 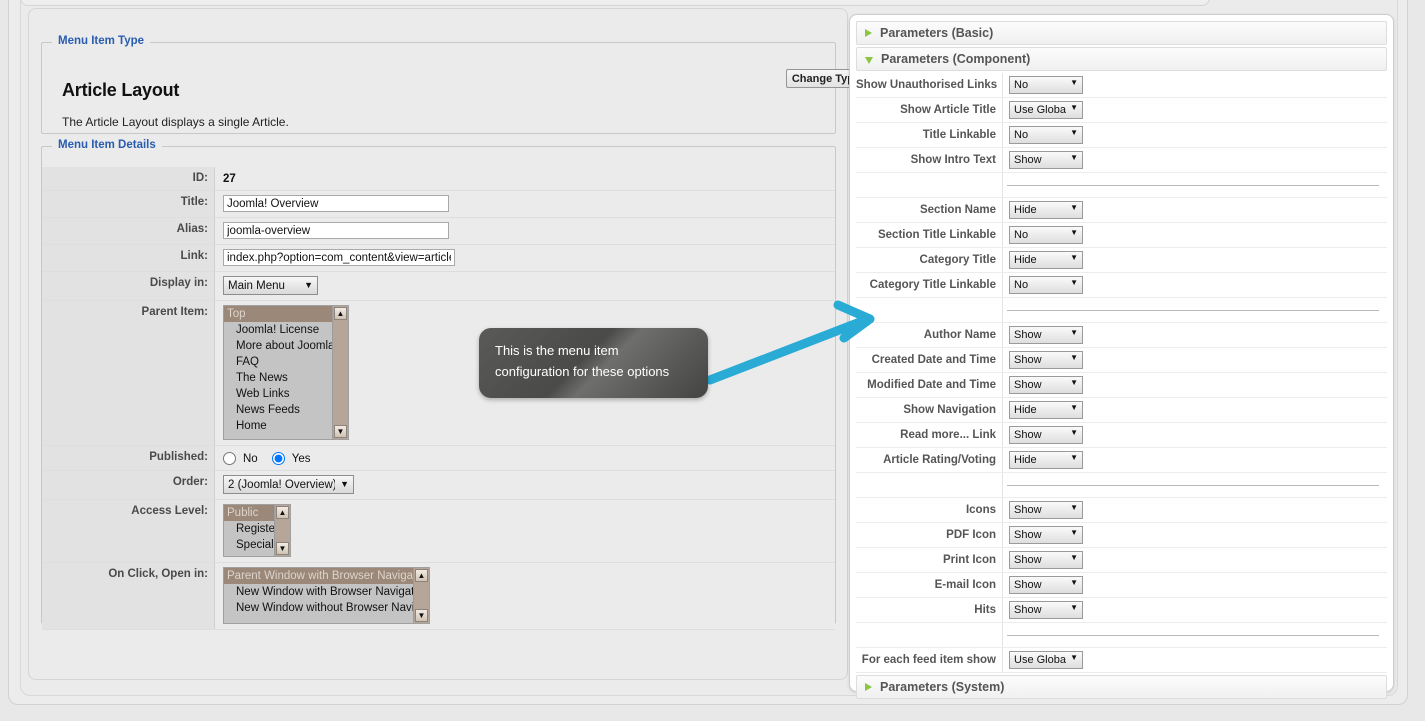 I want to click on list-item: New Window with Browser Navigation, so click(x=326, y=592).